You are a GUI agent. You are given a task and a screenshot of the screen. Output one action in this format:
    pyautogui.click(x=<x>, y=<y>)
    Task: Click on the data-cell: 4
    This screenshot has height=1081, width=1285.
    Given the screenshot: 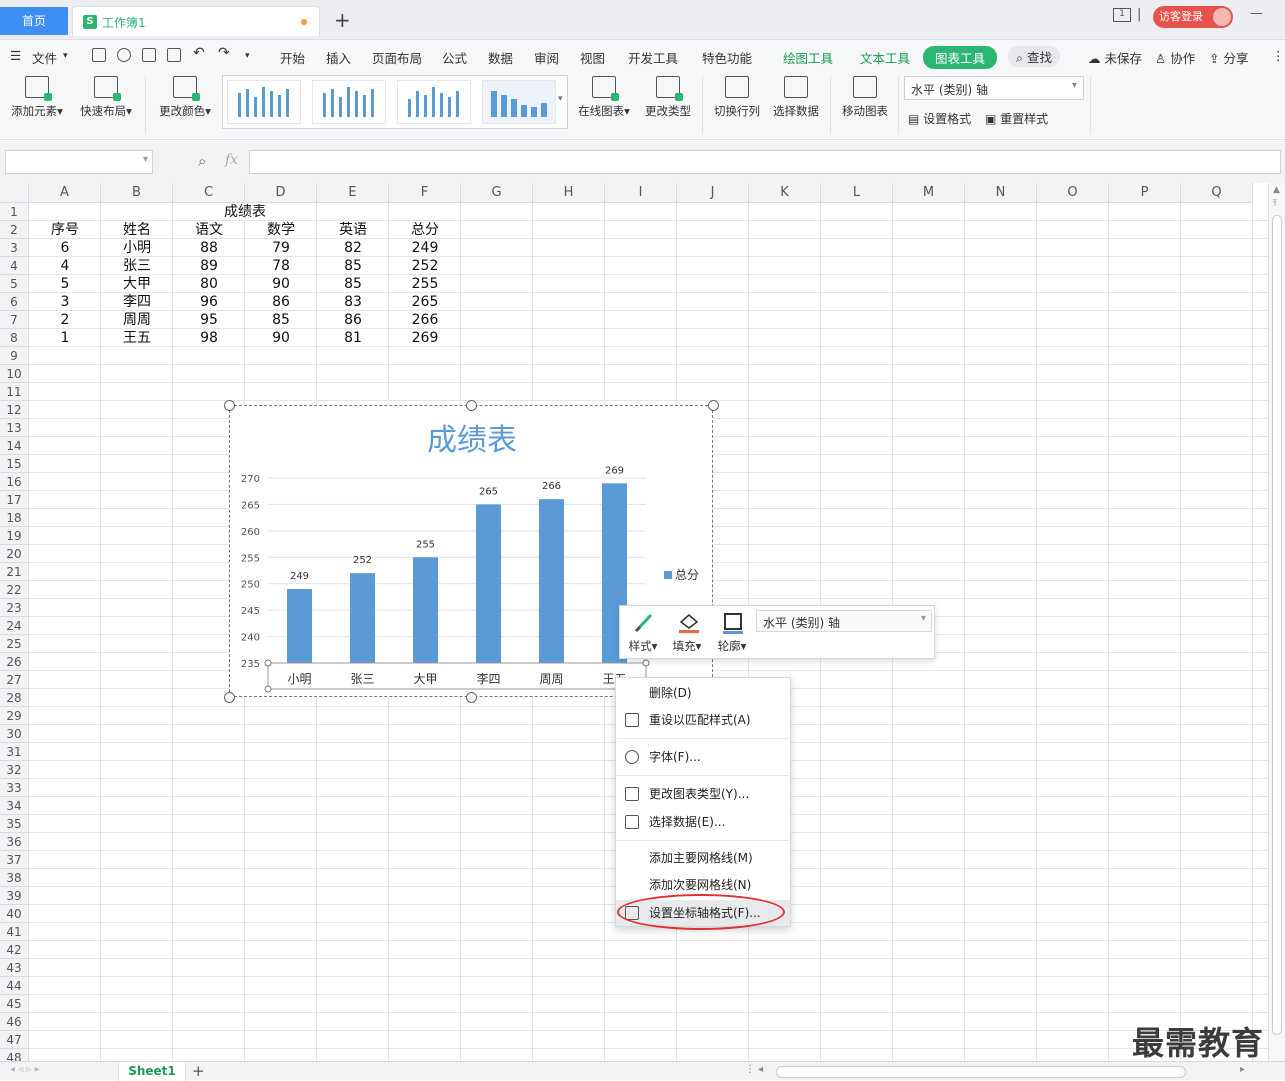 What is the action you would take?
    pyautogui.click(x=65, y=266)
    